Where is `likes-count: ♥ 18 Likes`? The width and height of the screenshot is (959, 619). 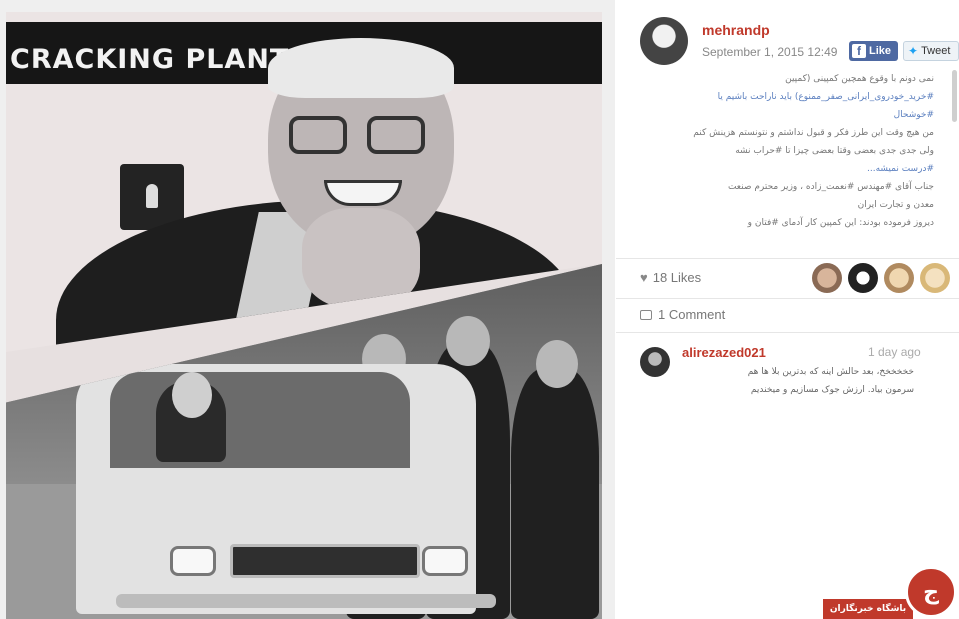 likes-count: ♥ 18 Likes is located at coordinates (670, 277).